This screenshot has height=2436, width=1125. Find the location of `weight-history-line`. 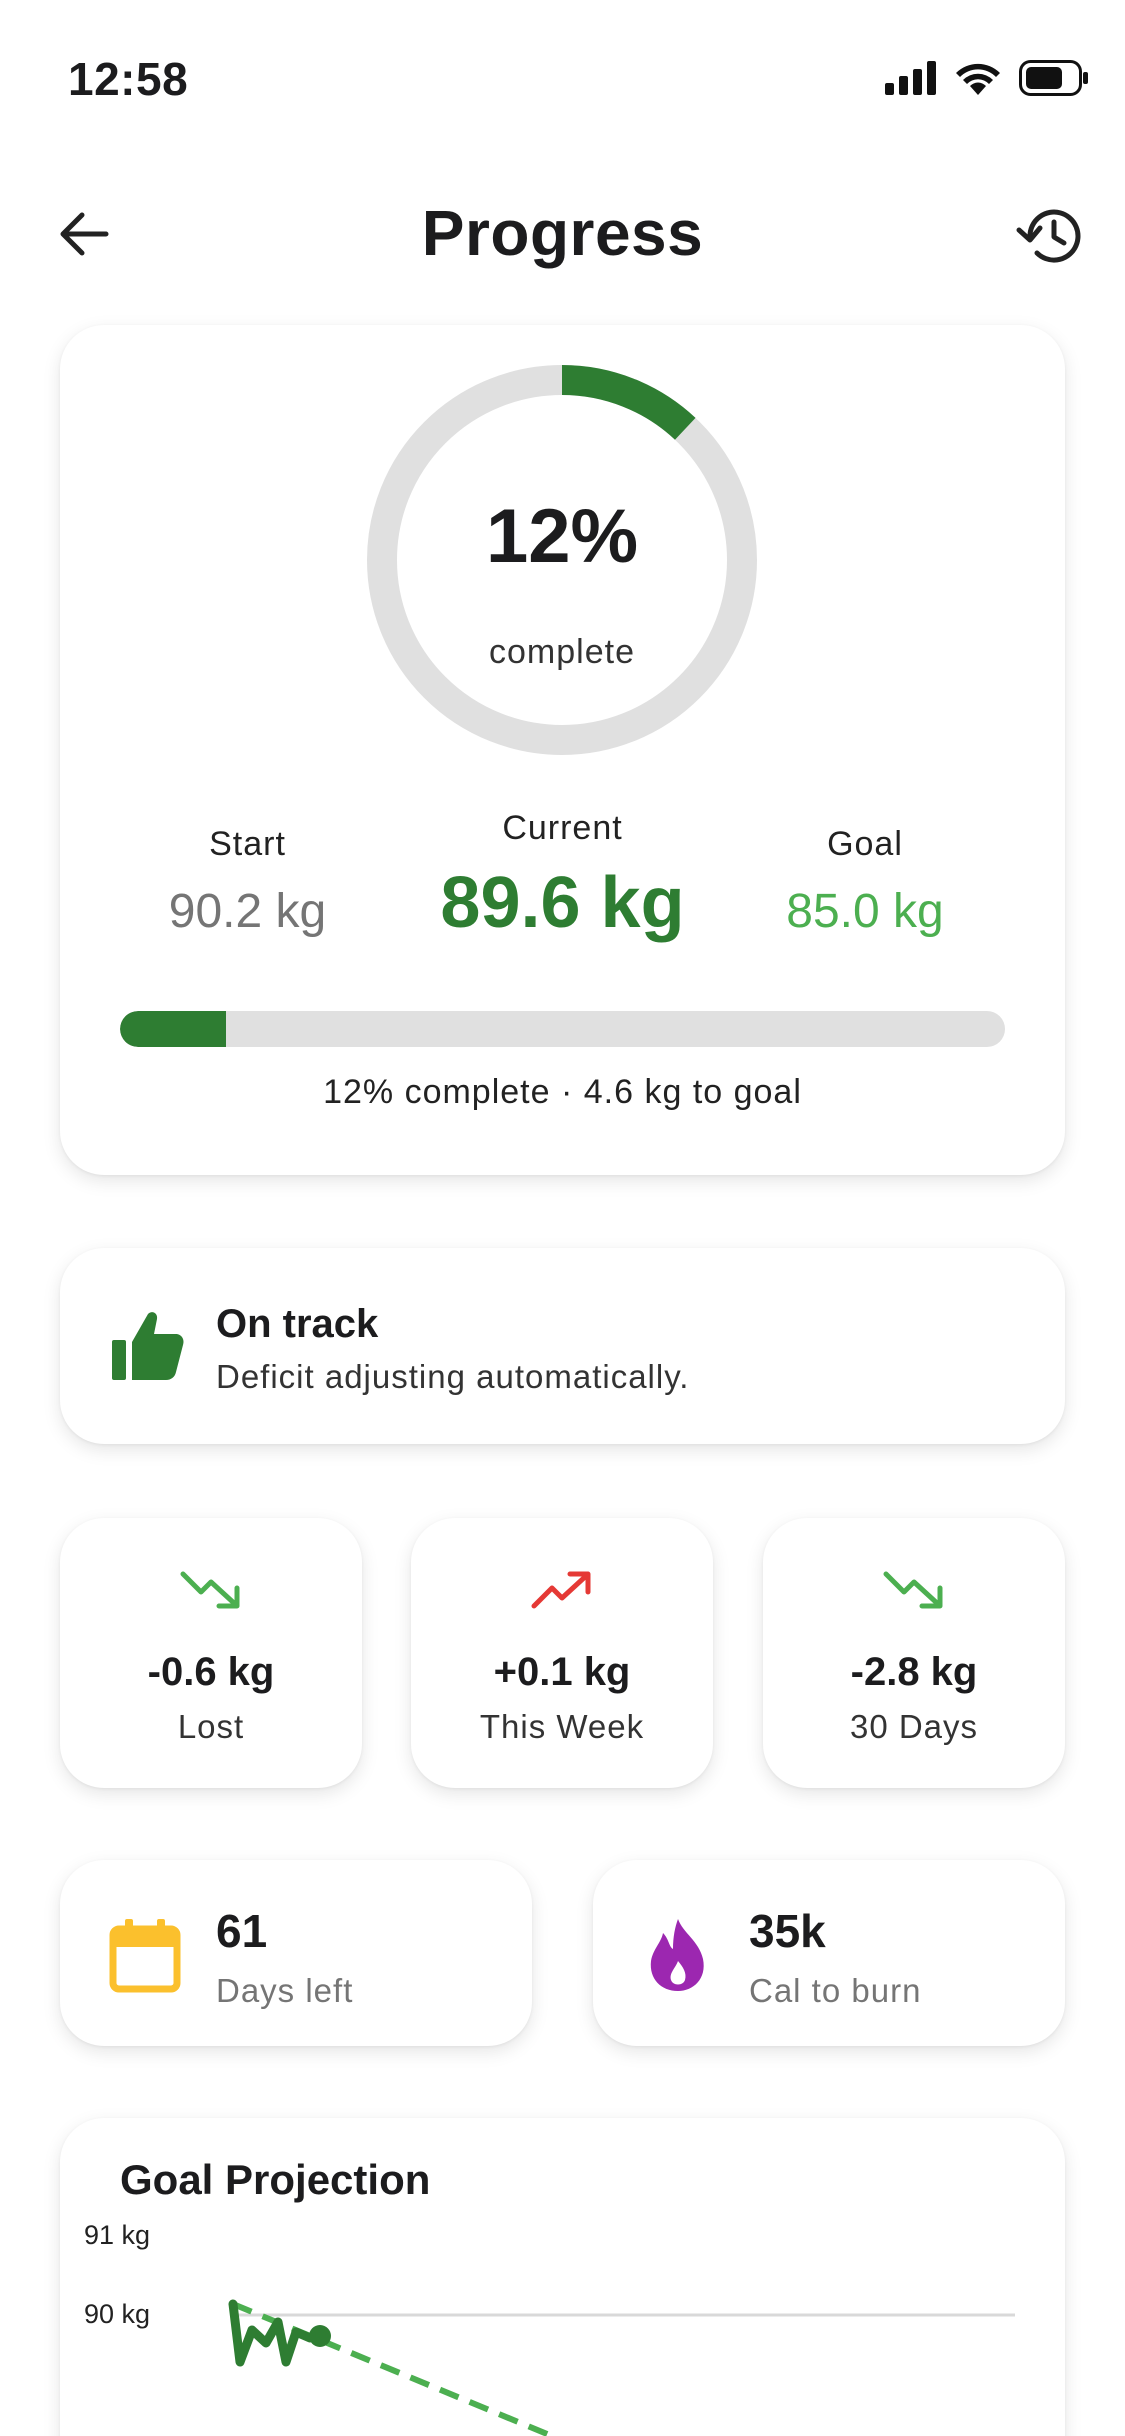

weight-history-line is located at coordinates (271, 2333).